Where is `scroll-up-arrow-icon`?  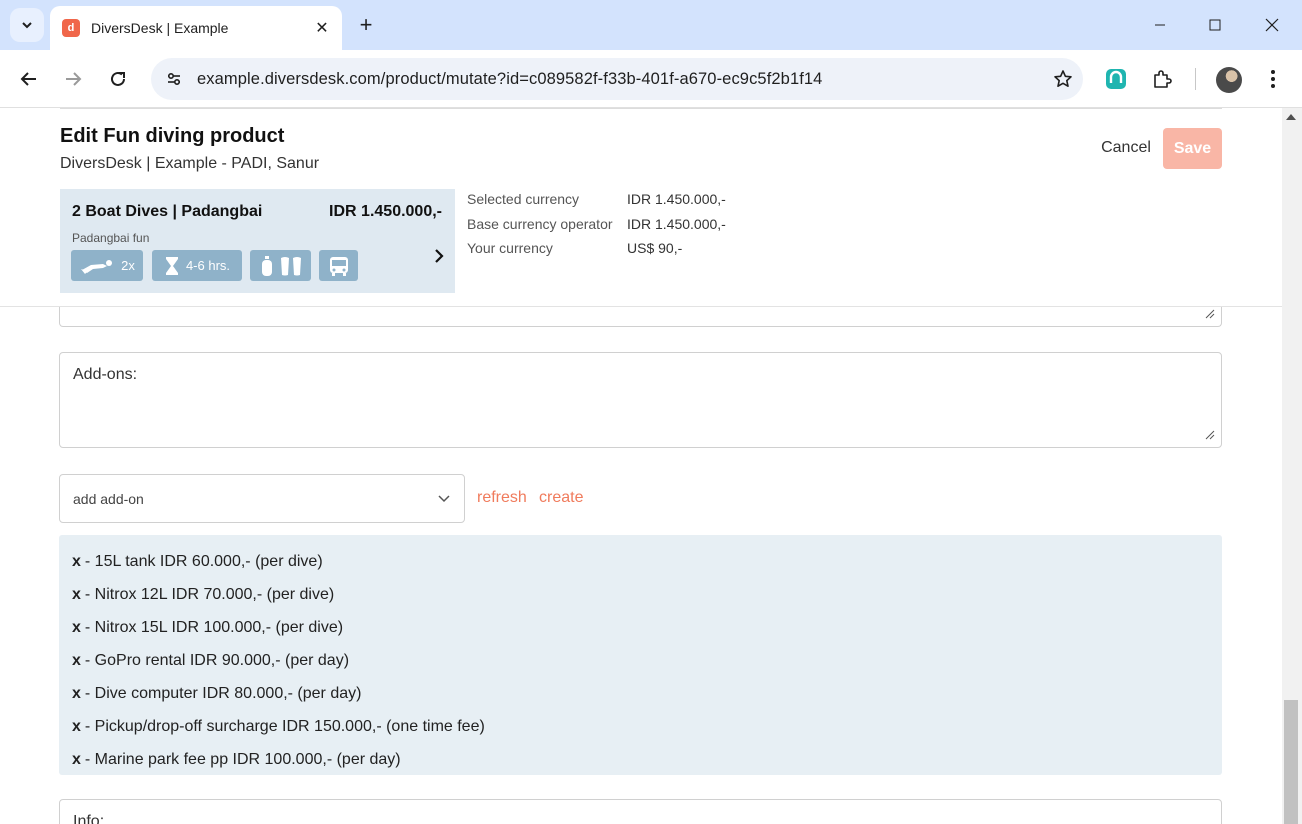 scroll-up-arrow-icon is located at coordinates (1291, 117).